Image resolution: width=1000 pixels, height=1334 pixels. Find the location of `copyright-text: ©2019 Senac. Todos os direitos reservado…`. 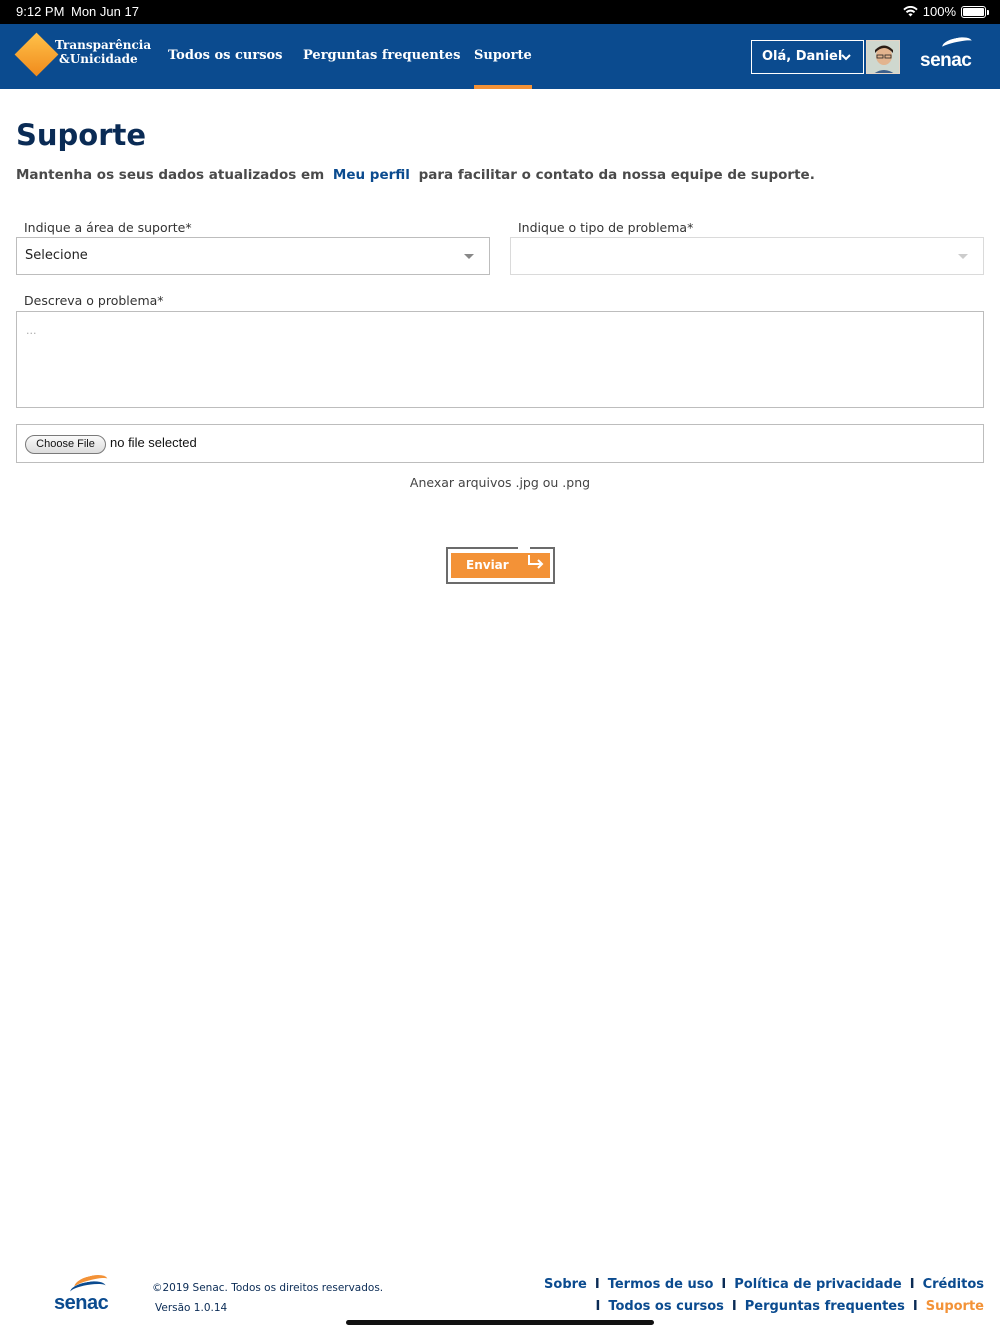

copyright-text: ©2019 Senac. Todos os direitos reservado… is located at coordinates (268, 1288).